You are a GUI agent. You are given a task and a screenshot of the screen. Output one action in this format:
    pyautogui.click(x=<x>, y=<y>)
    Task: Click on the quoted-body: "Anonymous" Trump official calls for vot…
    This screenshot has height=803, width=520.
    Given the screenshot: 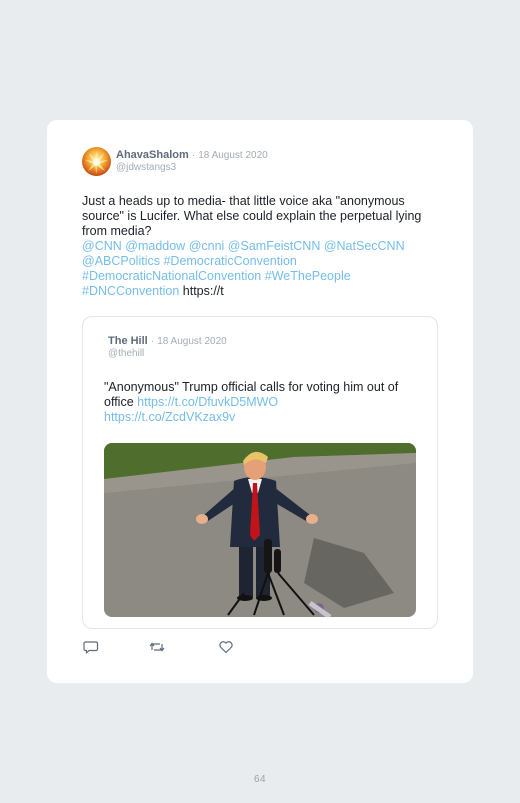 What is the action you would take?
    pyautogui.click(x=263, y=402)
    